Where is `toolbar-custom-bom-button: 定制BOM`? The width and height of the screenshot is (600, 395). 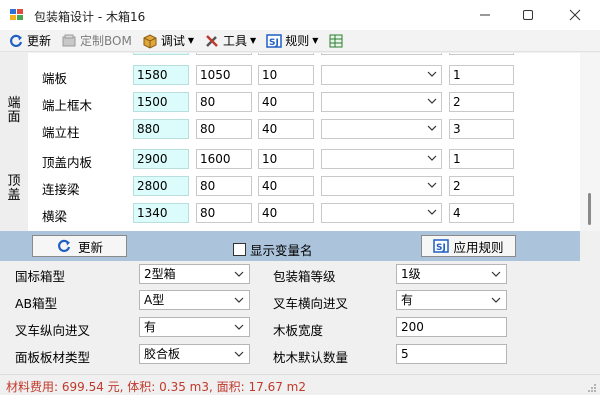
toolbar-custom-bom-button: 定制BOM is located at coordinates (96, 40).